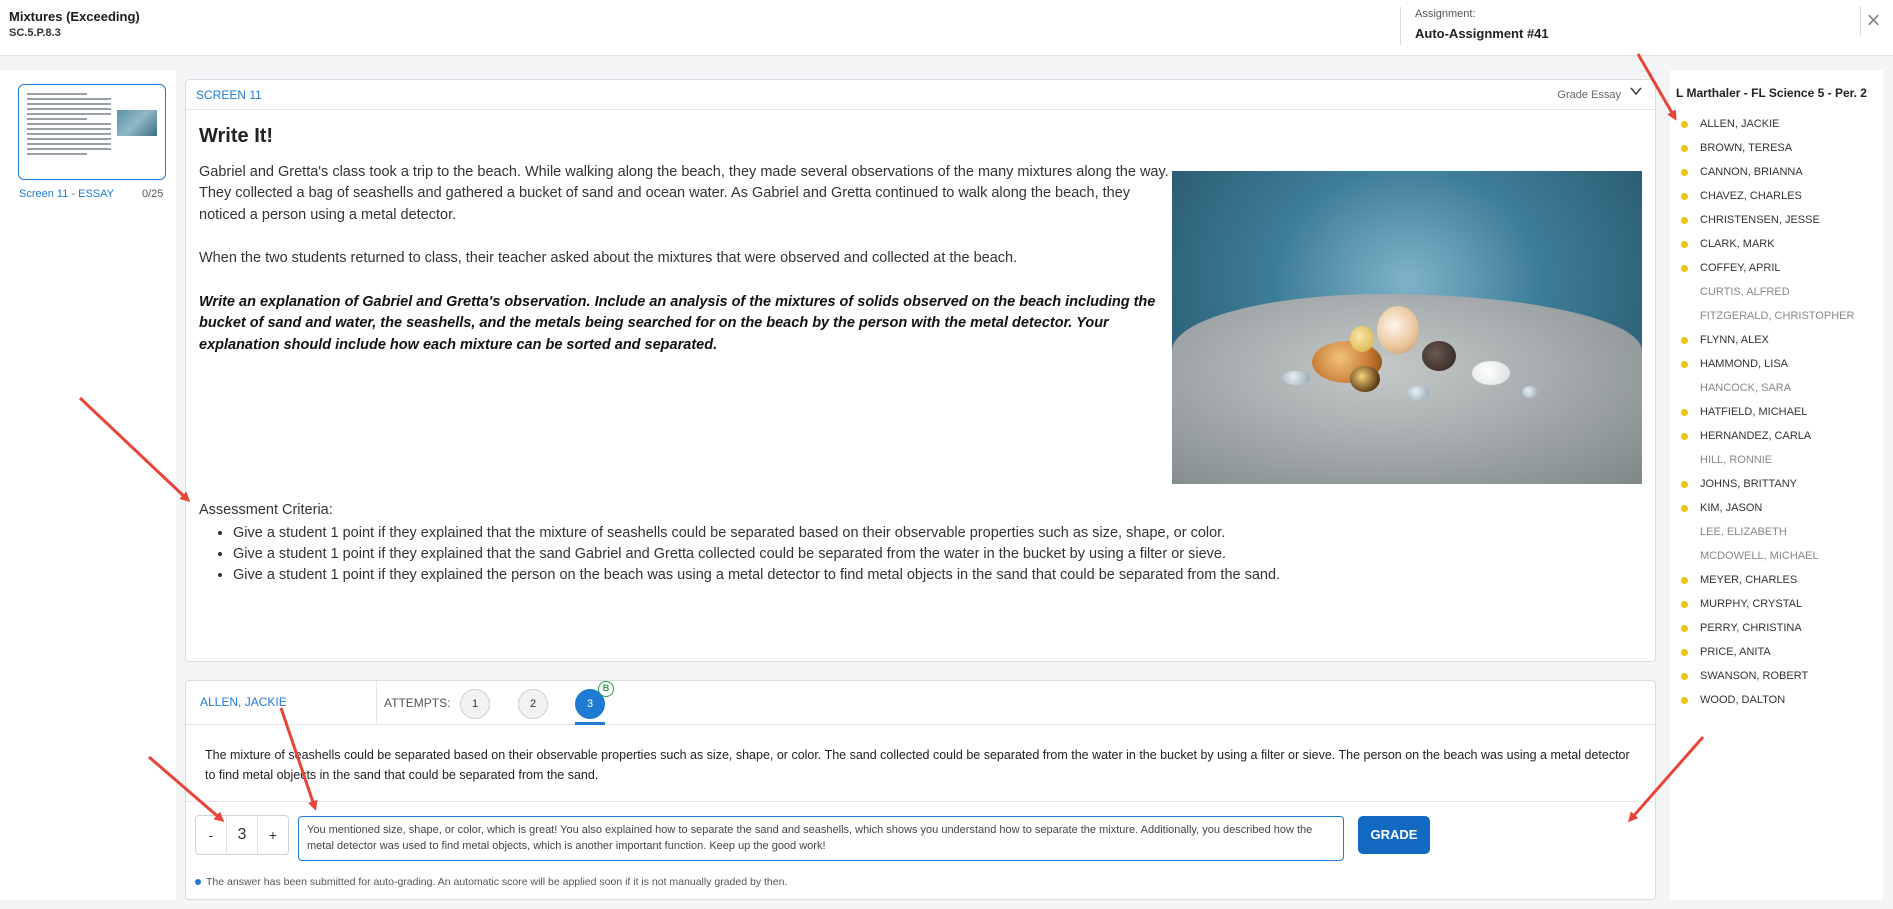 This screenshot has width=1893, height=909. I want to click on increment-button: +, so click(273, 835).